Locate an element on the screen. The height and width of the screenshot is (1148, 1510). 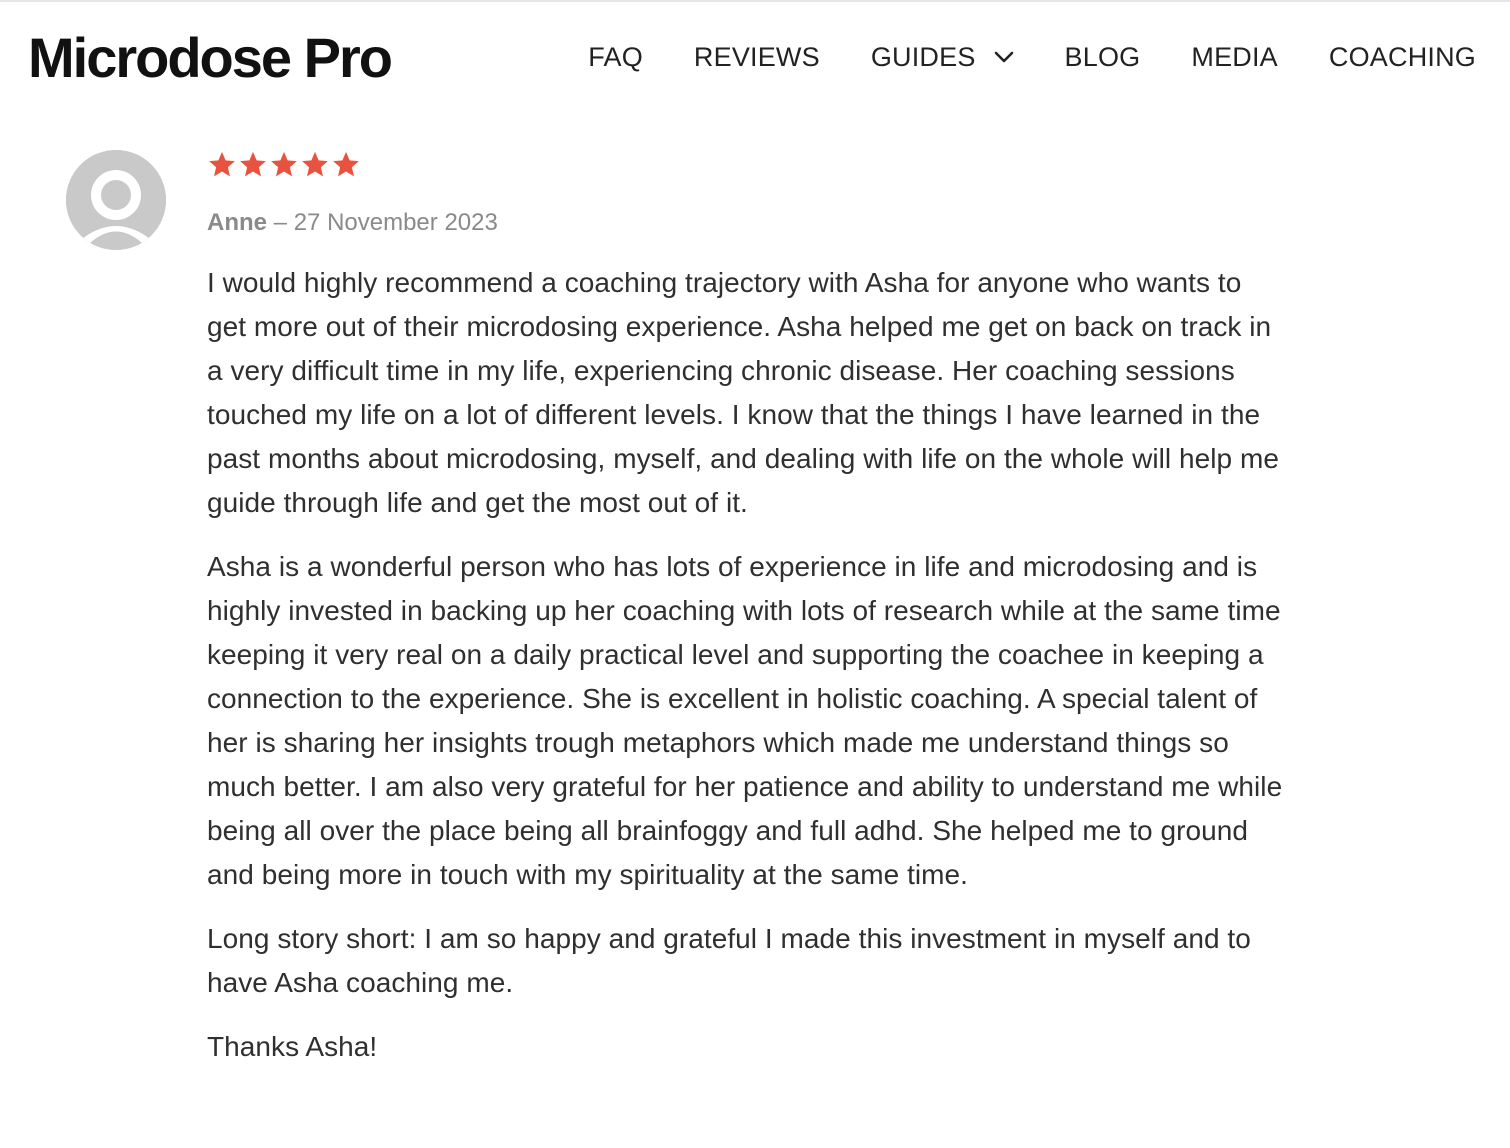
nav-item-blog: BLOG is located at coordinates (1103, 57).